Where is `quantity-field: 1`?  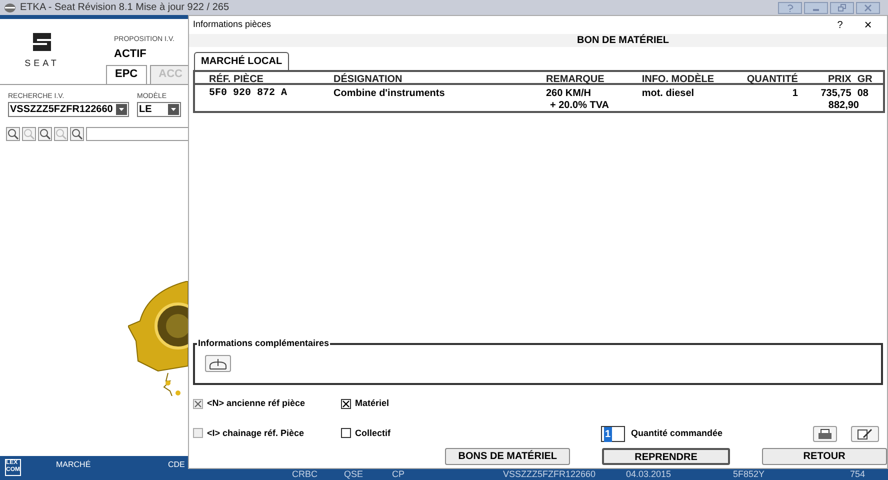
quantity-field: 1 is located at coordinates (613, 434).